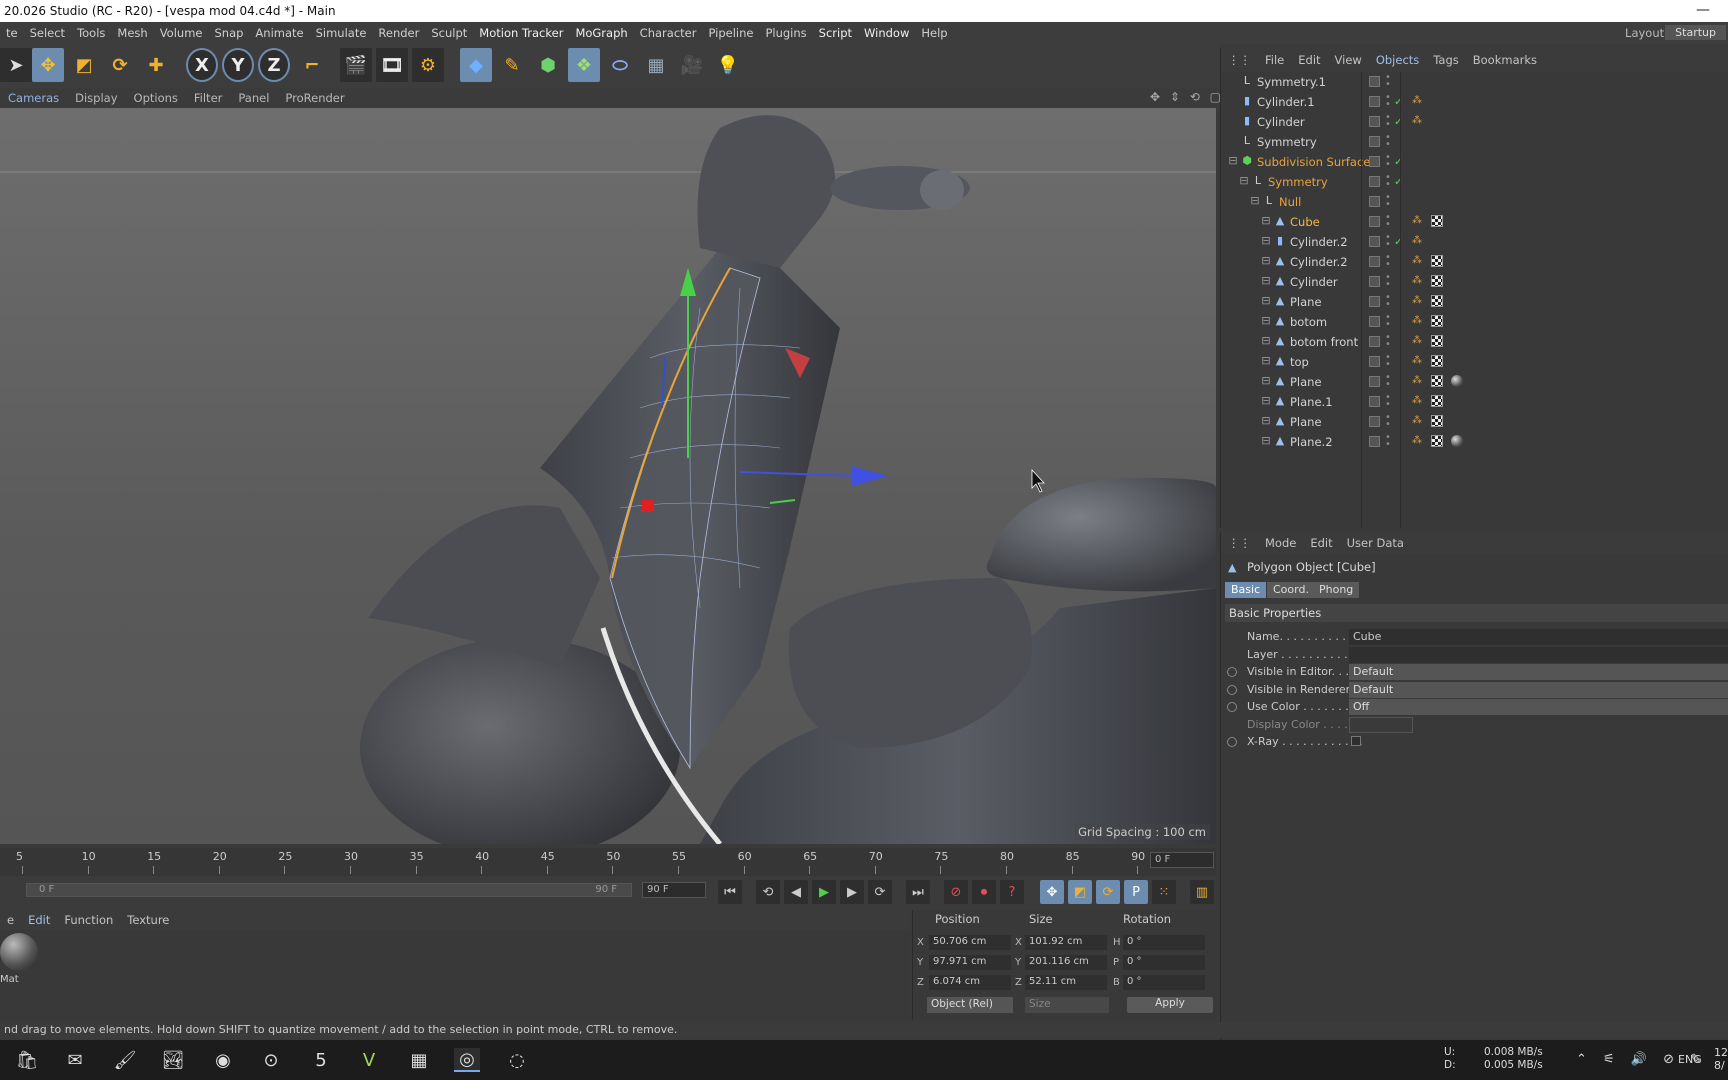  Describe the element at coordinates (96, 98) in the screenshot. I see `viewport-menu-display: Display` at that location.